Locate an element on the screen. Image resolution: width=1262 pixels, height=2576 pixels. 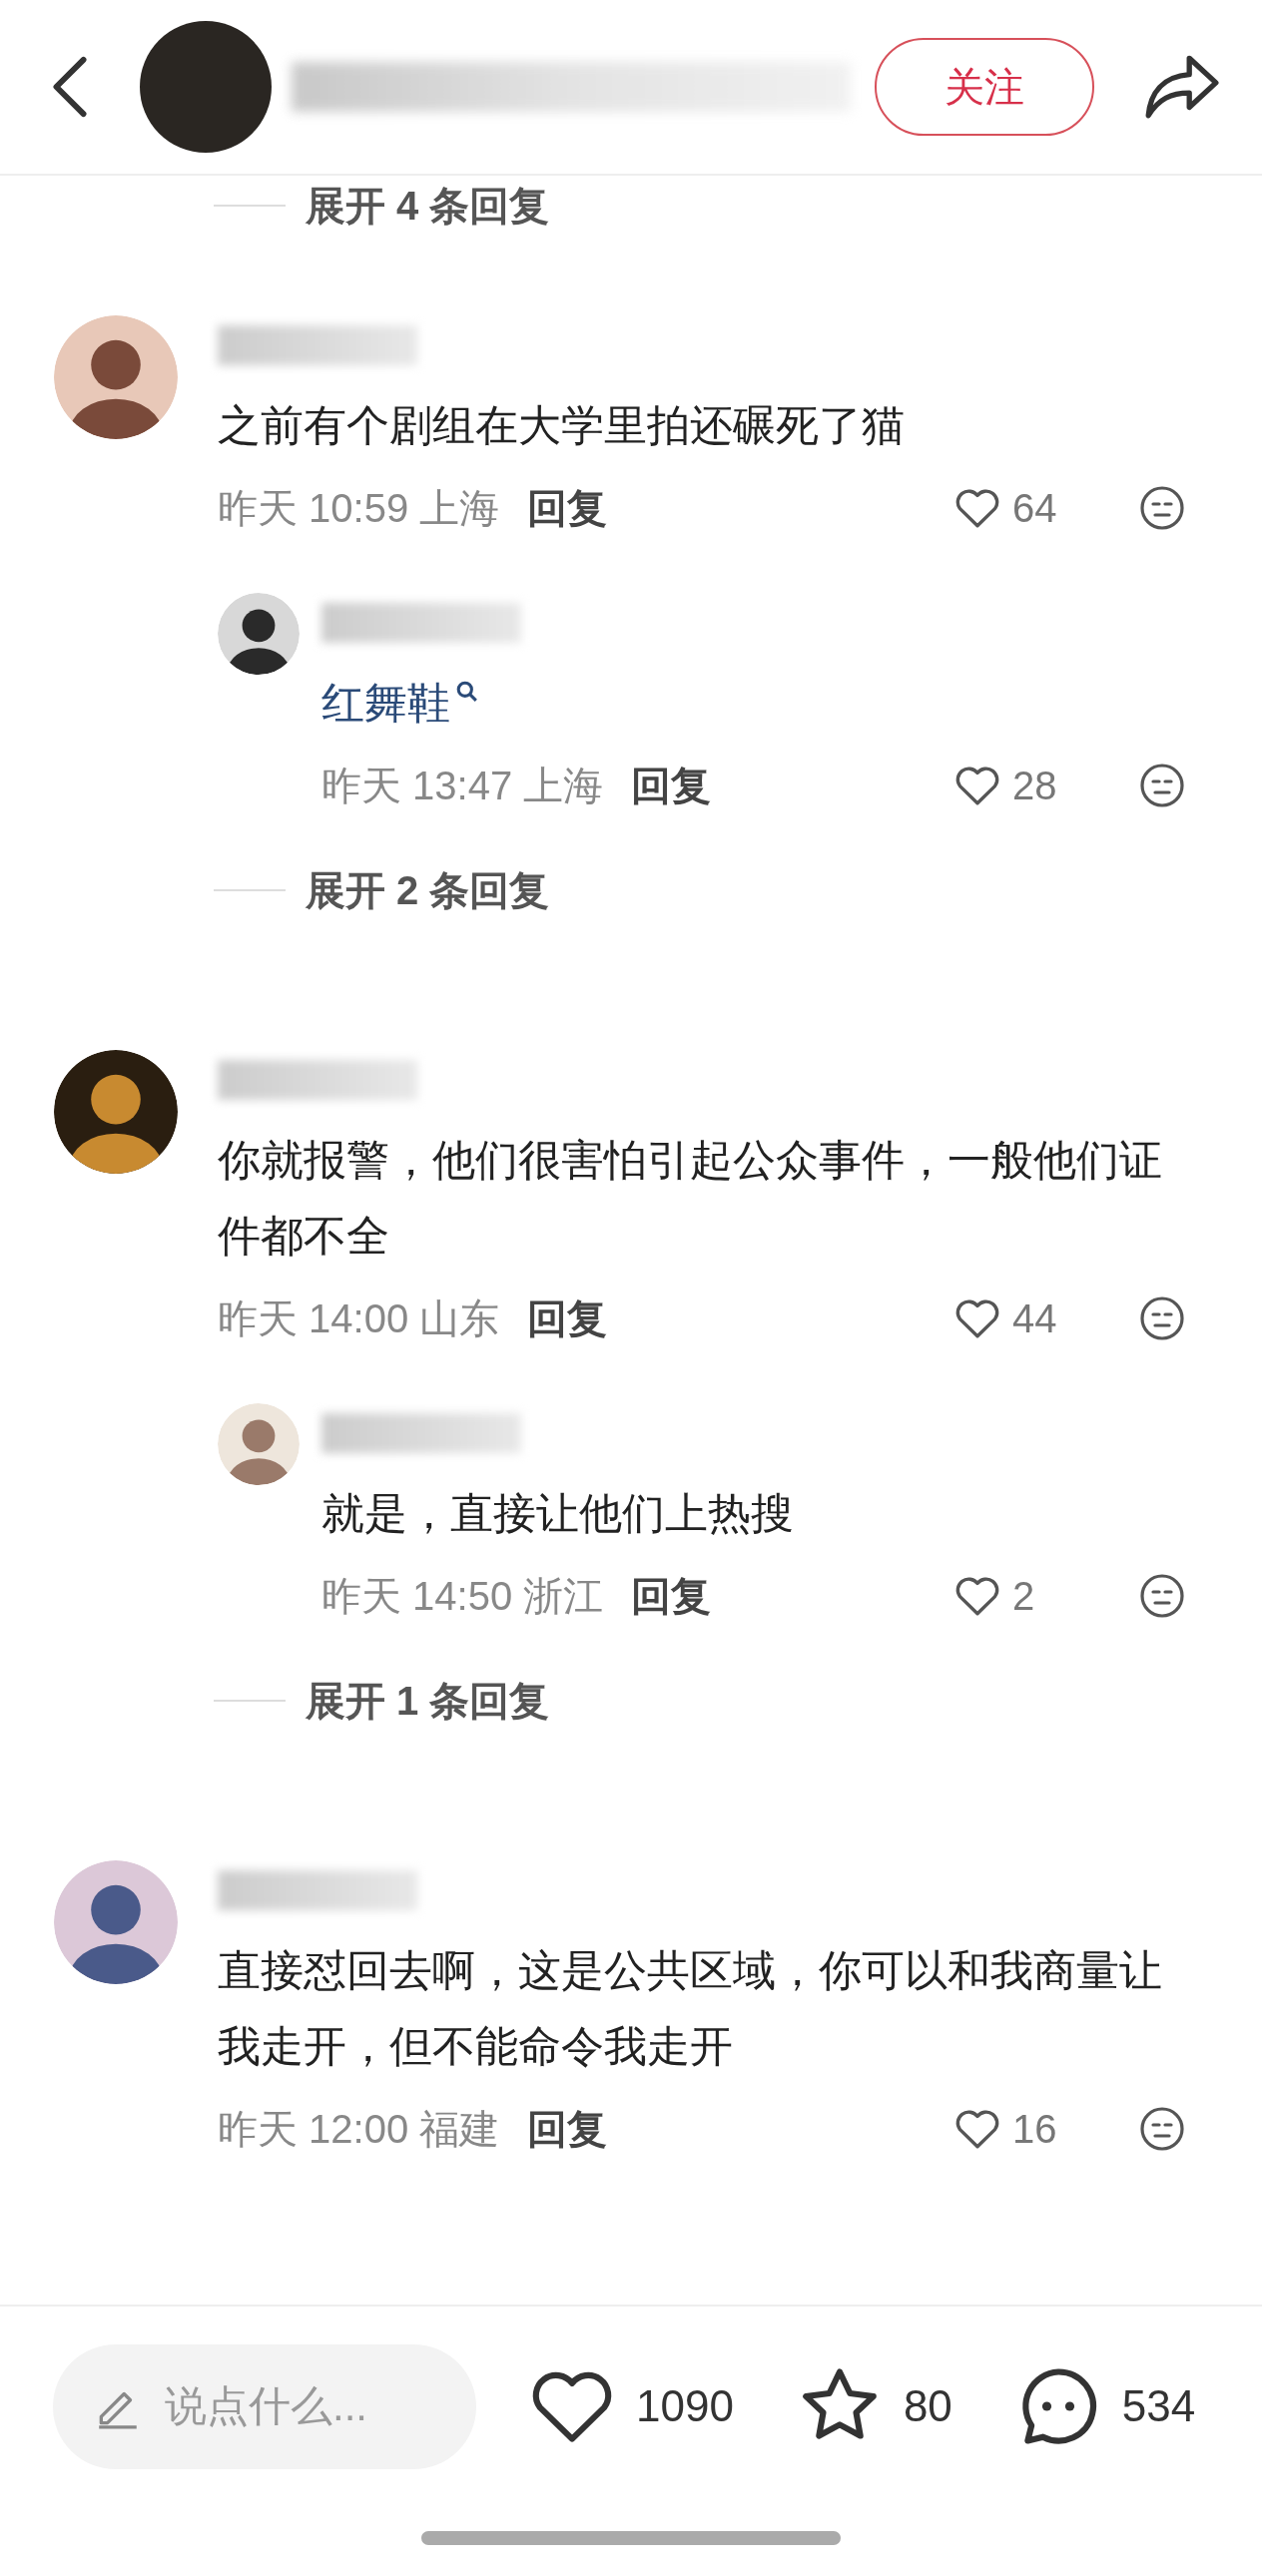
timestamp: 昨天 10:59 上海 is located at coordinates (359, 508).